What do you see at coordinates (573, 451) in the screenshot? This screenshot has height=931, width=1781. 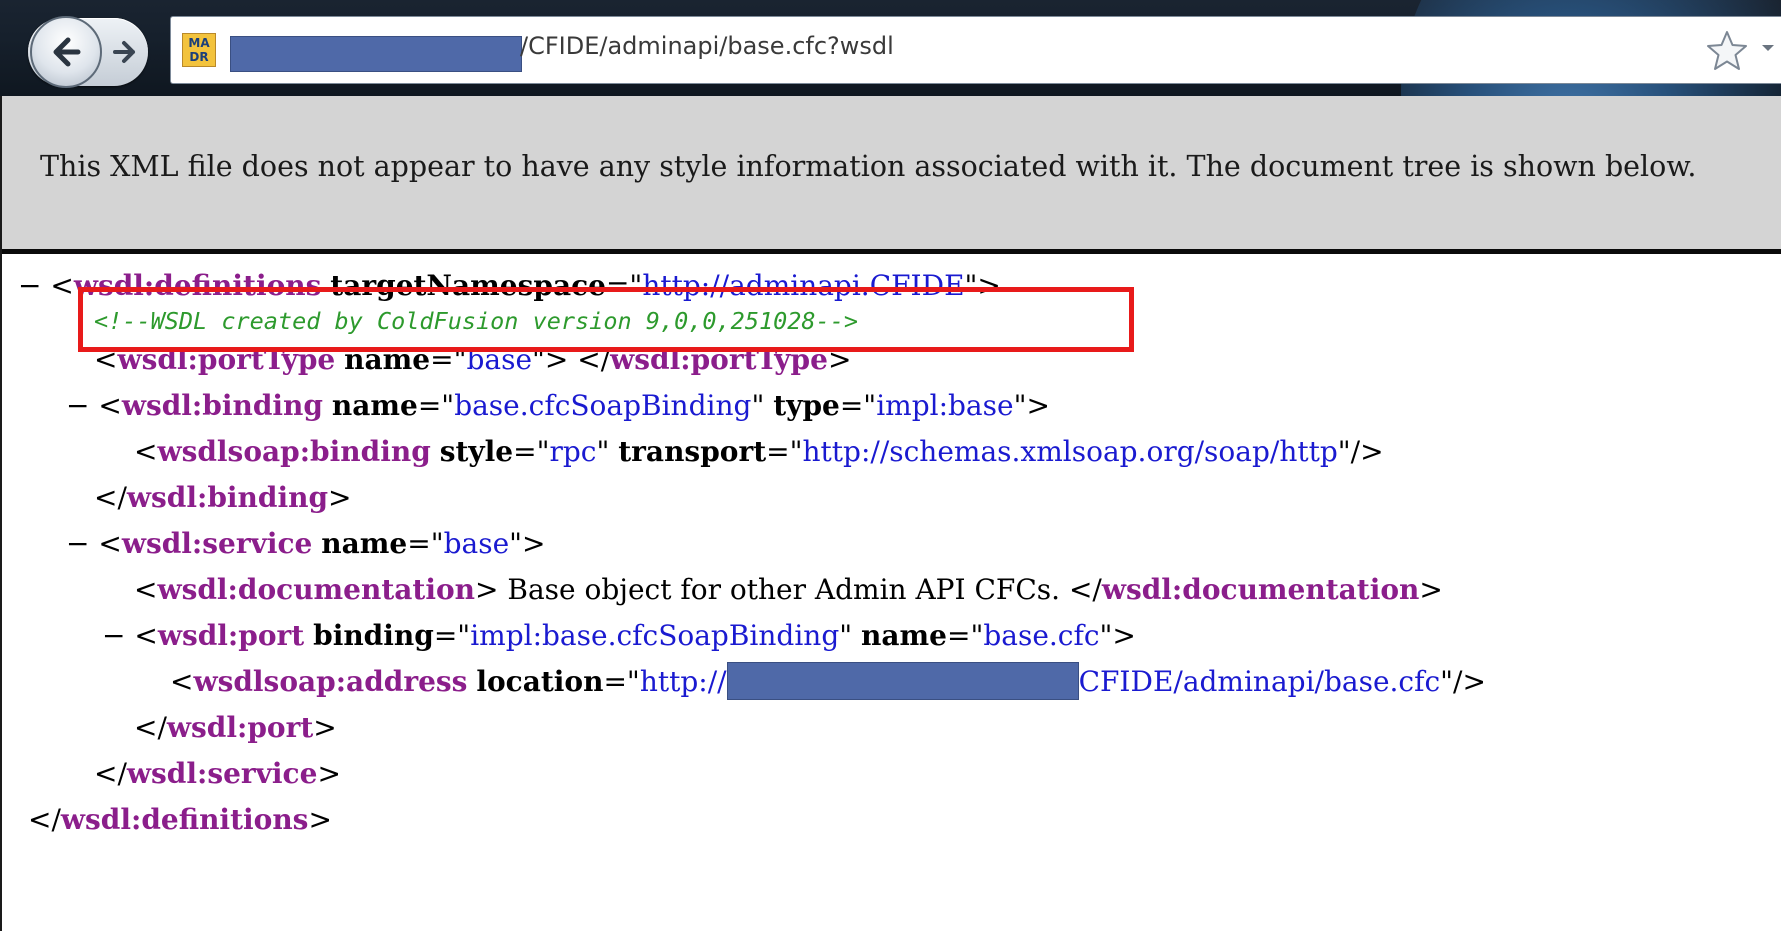 I see `xml-attribute-value: rpc` at bounding box center [573, 451].